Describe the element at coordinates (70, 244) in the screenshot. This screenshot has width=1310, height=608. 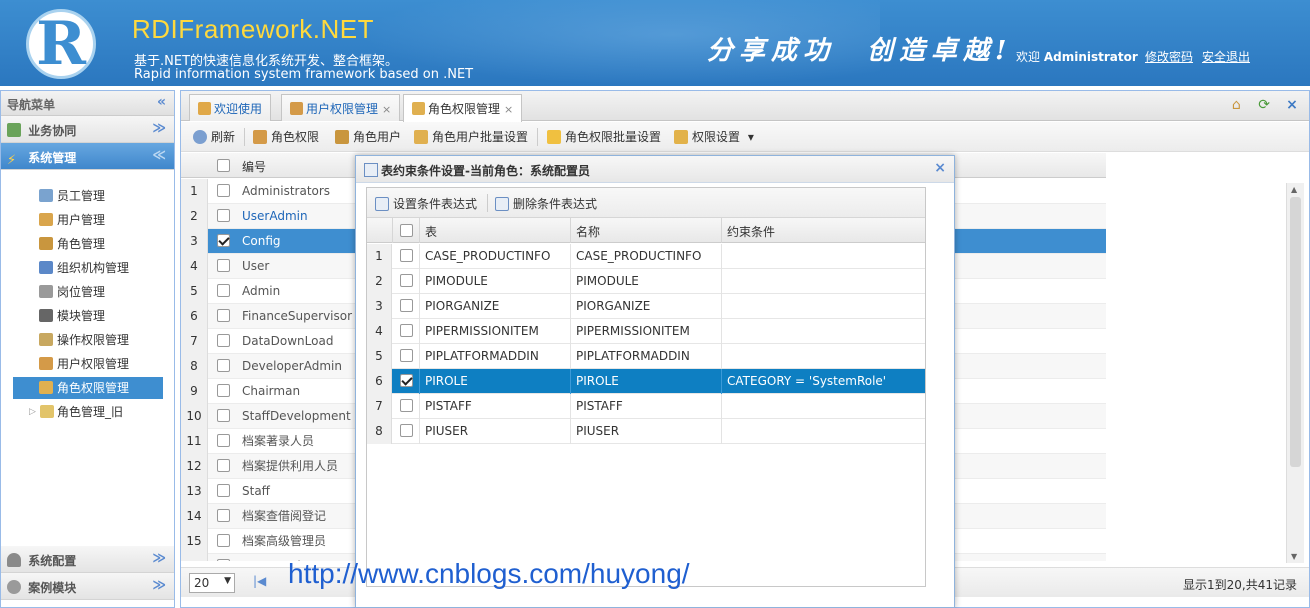
I see `sidebar-item-roles: 角色管理` at that location.